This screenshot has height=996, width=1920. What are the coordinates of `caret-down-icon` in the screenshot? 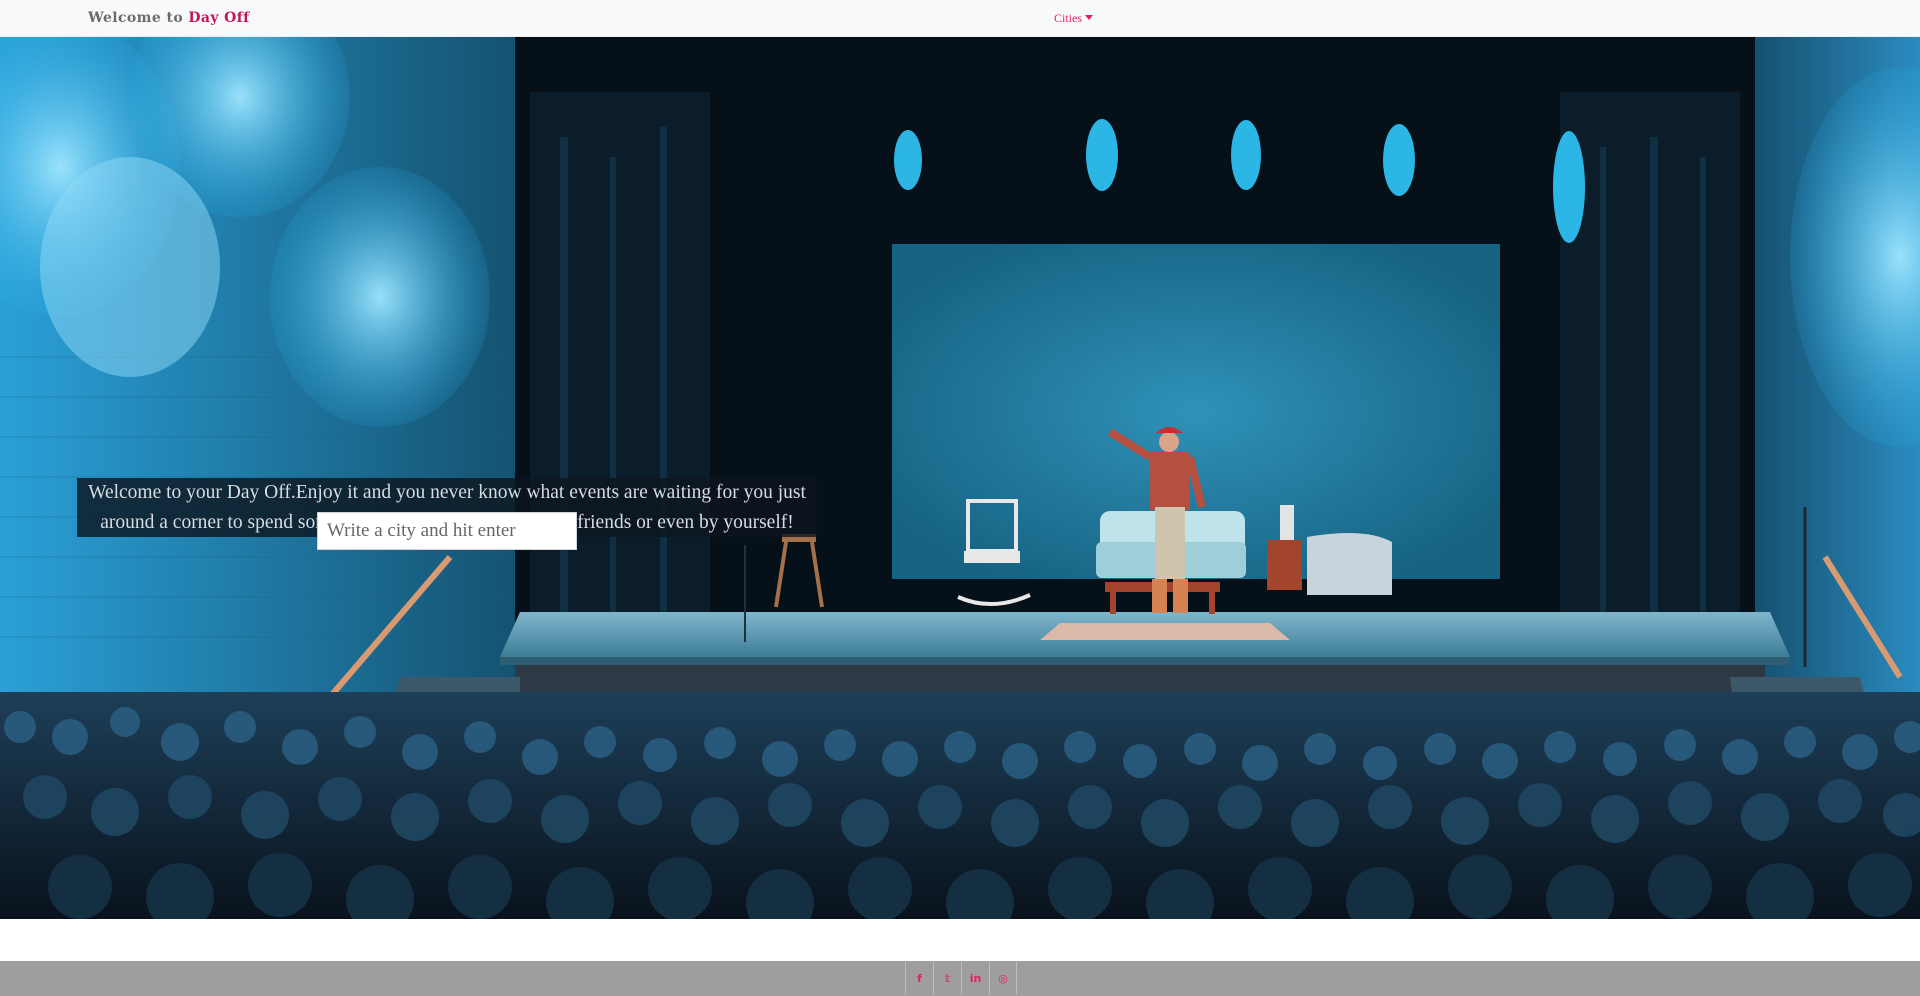 It's located at (1089, 17).